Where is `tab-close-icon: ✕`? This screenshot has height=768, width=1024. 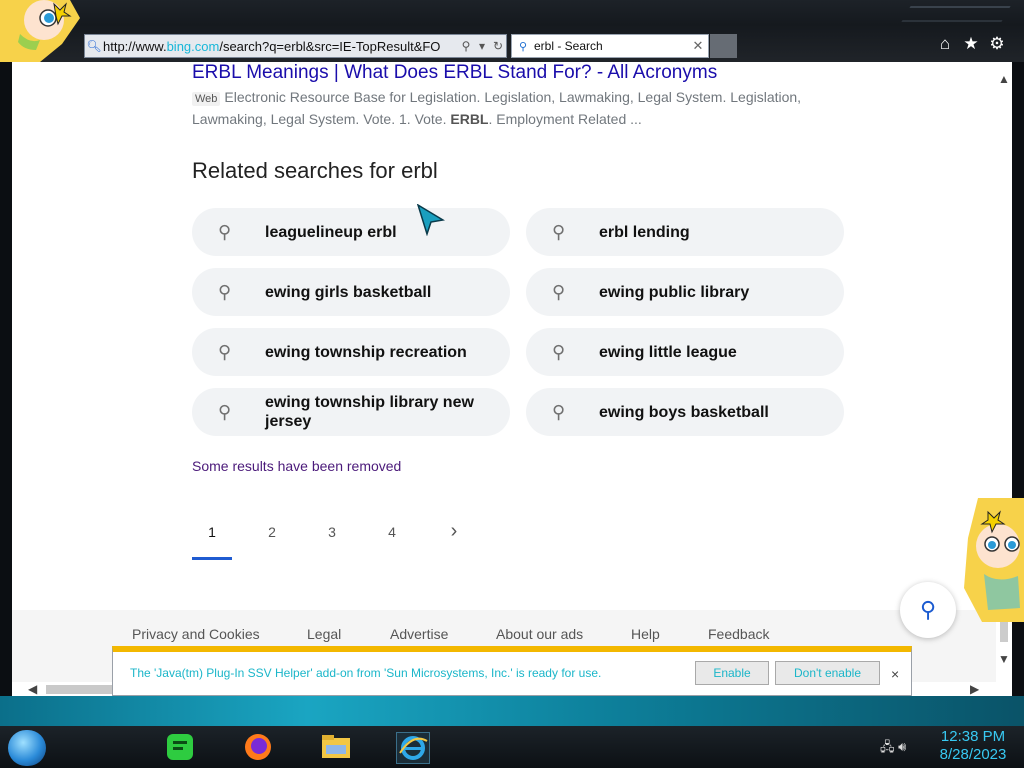
tab-close-icon: ✕ is located at coordinates (698, 46).